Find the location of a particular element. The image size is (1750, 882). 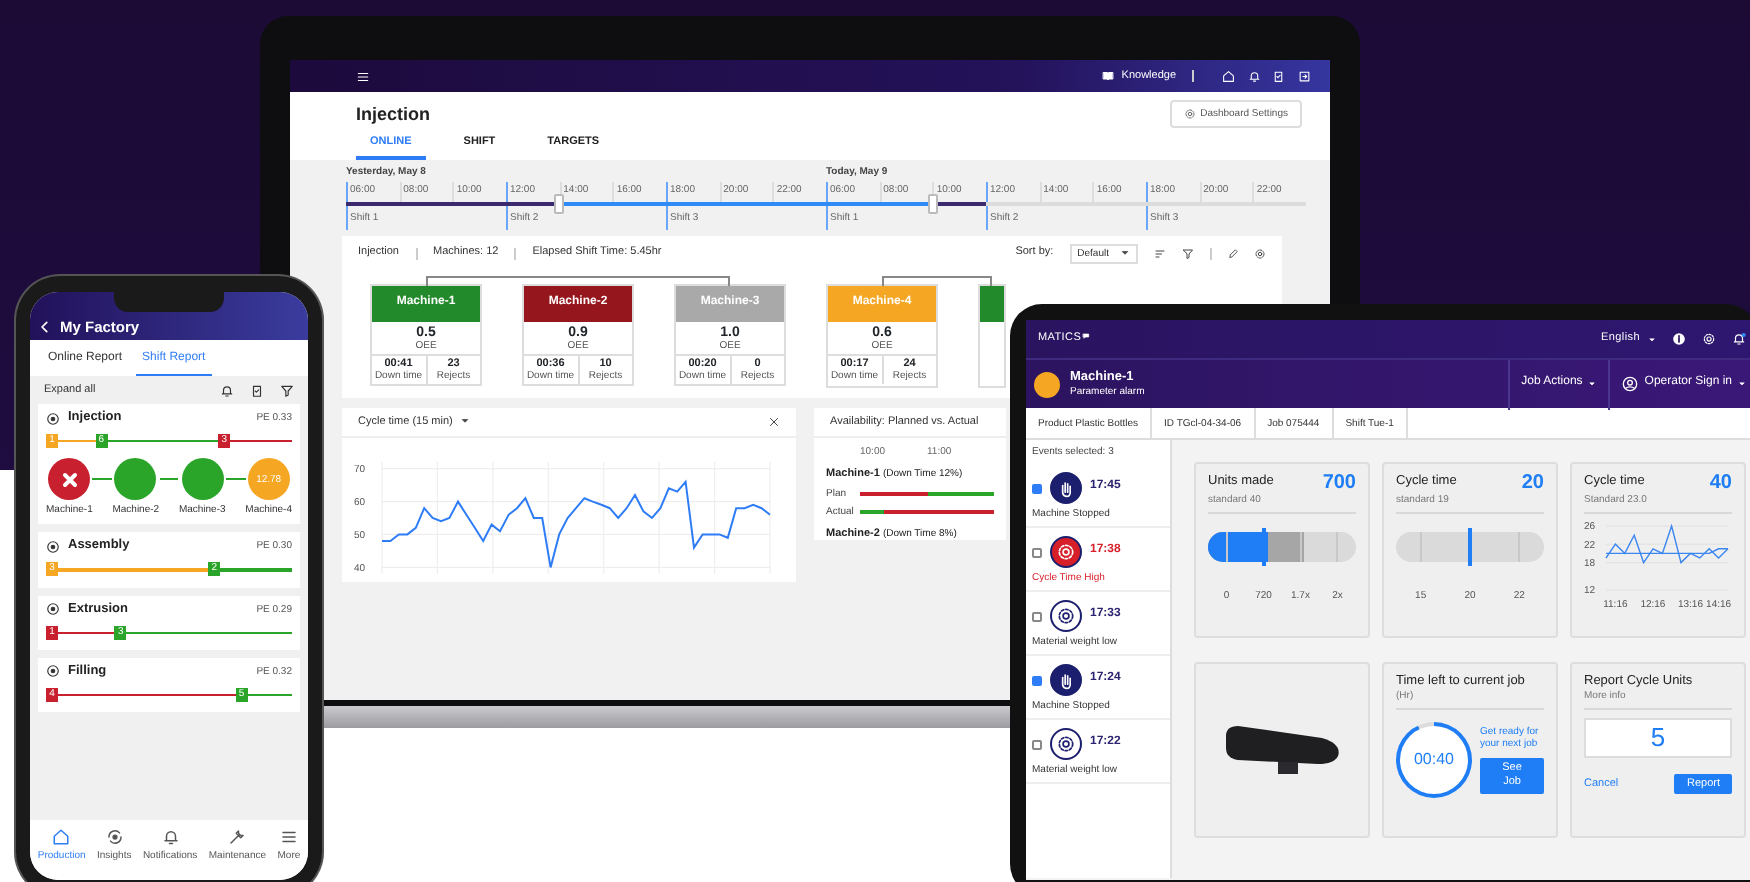

card-value: 700 is located at coordinates (1339, 484).